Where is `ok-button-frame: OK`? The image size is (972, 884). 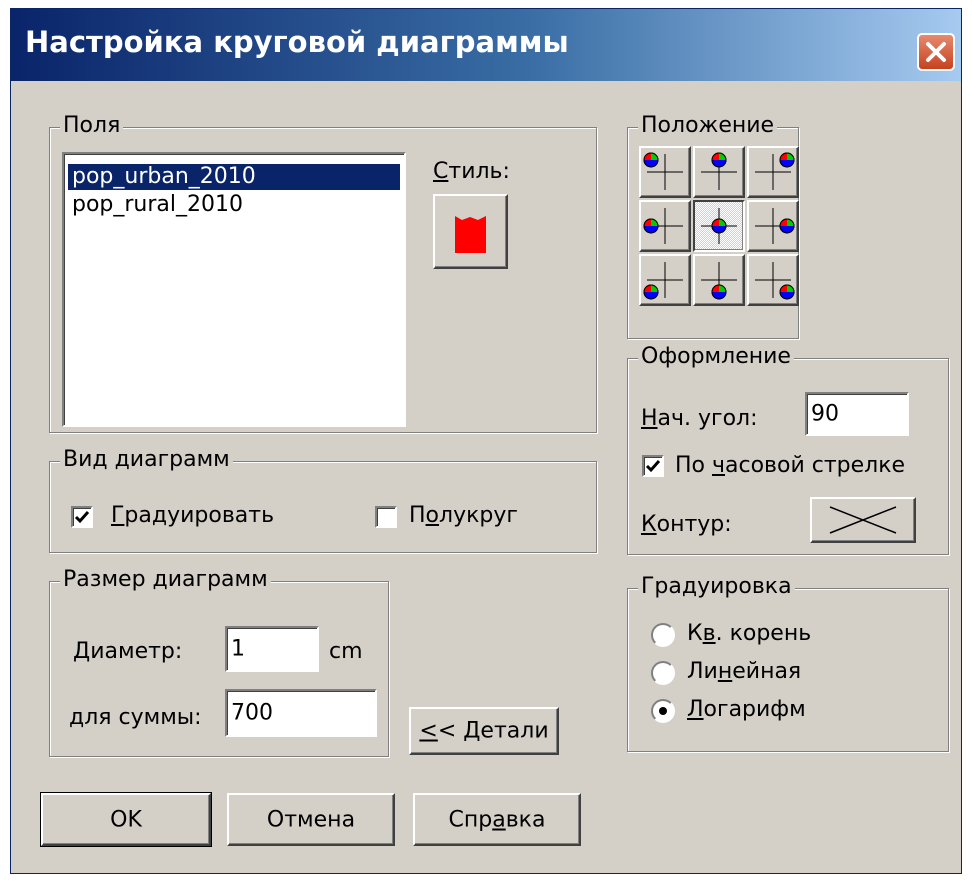 ok-button-frame: OK is located at coordinates (126, 819).